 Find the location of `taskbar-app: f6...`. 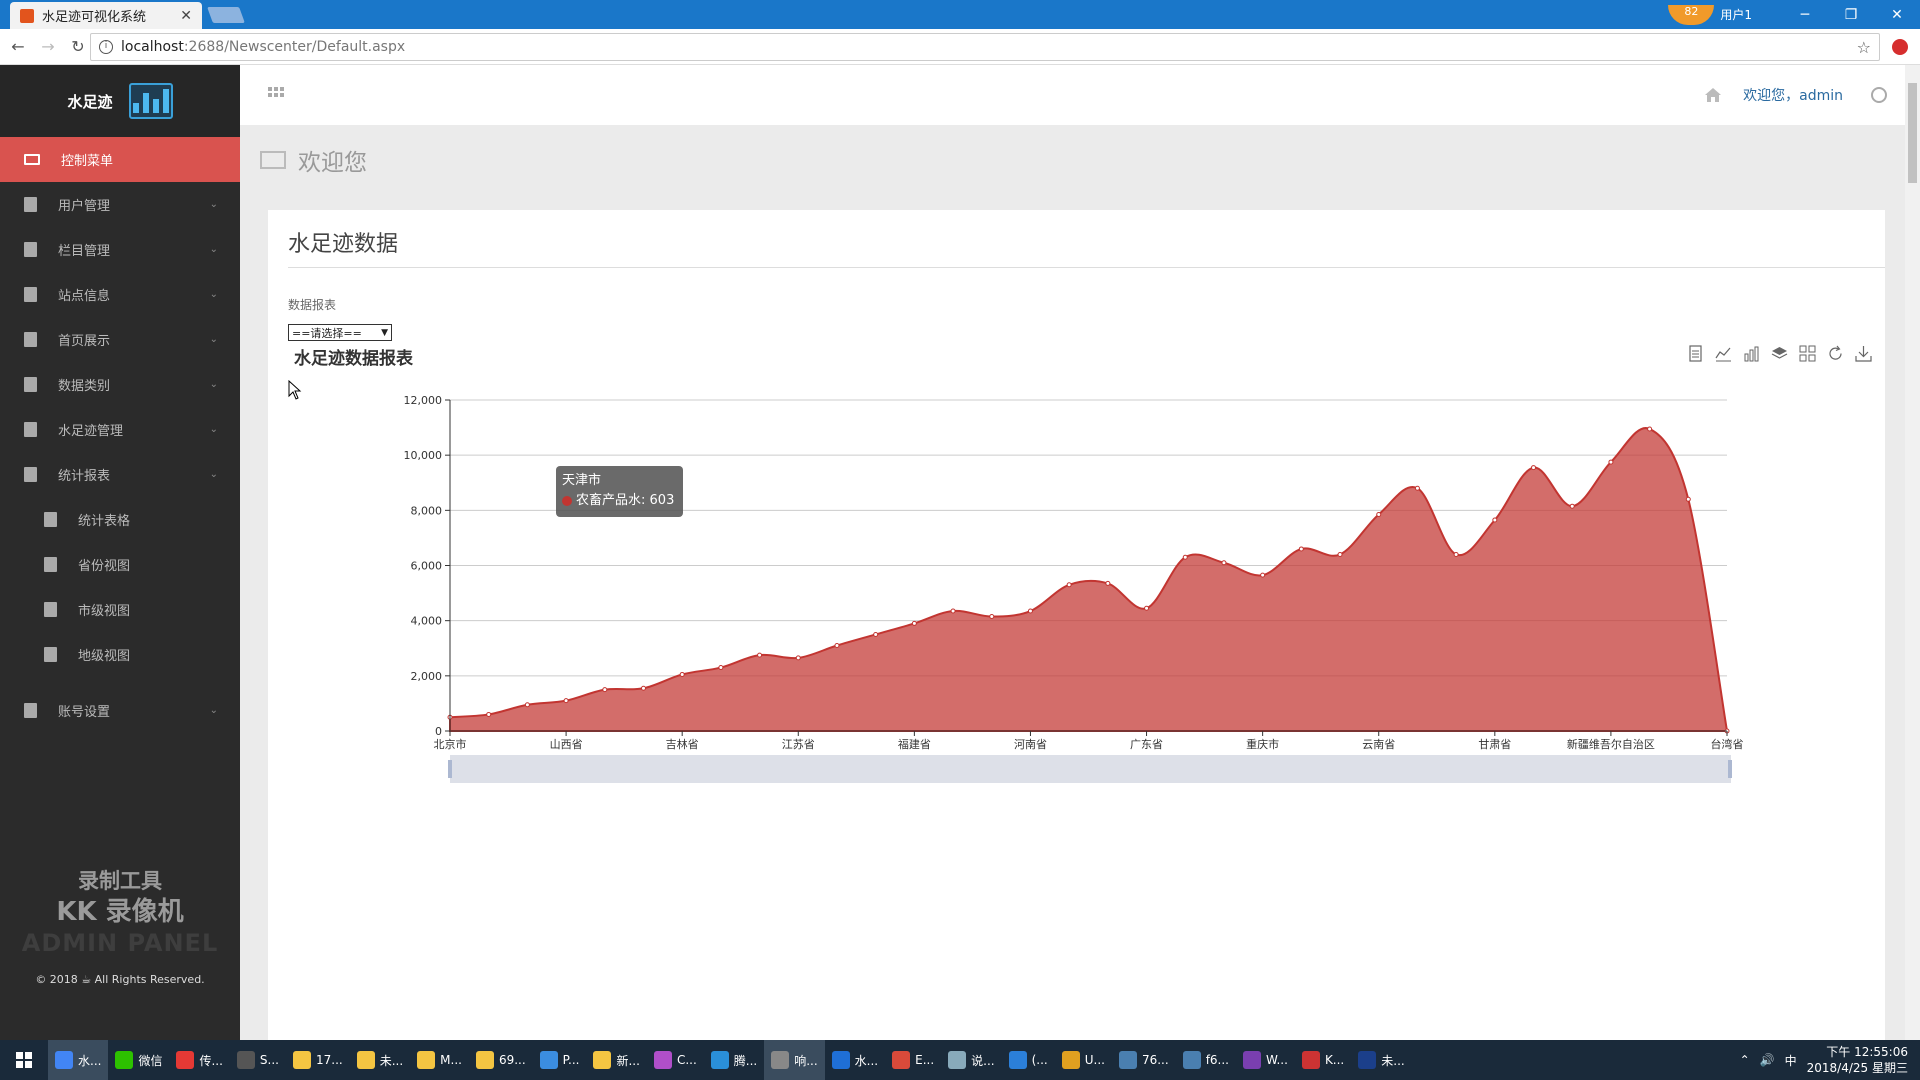

taskbar-app: f6... is located at coordinates (1206, 1060).